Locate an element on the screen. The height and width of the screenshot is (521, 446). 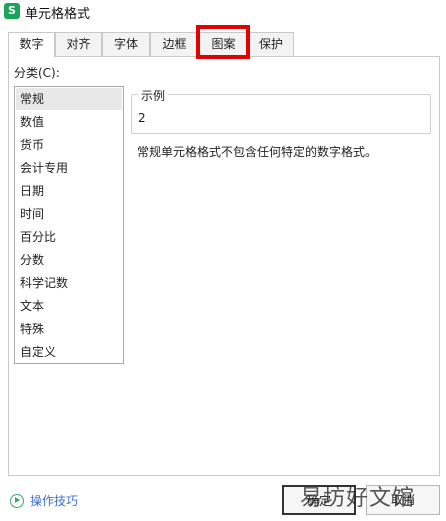
tab-font: 字体 is located at coordinates (126, 44).